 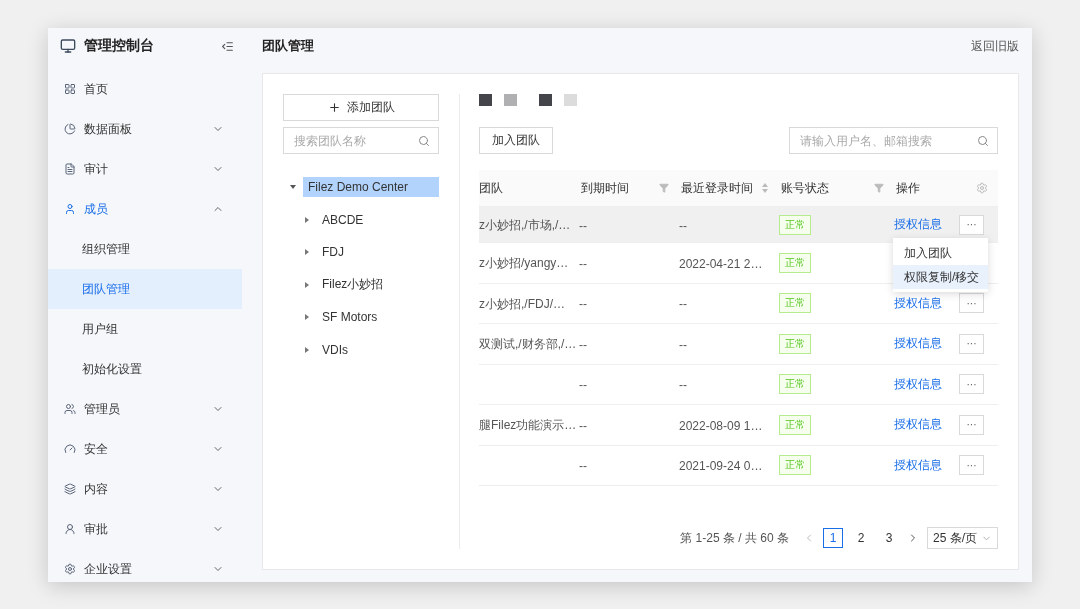 I want to click on sidebar-subitem: 组织管理, so click(x=145, y=249).